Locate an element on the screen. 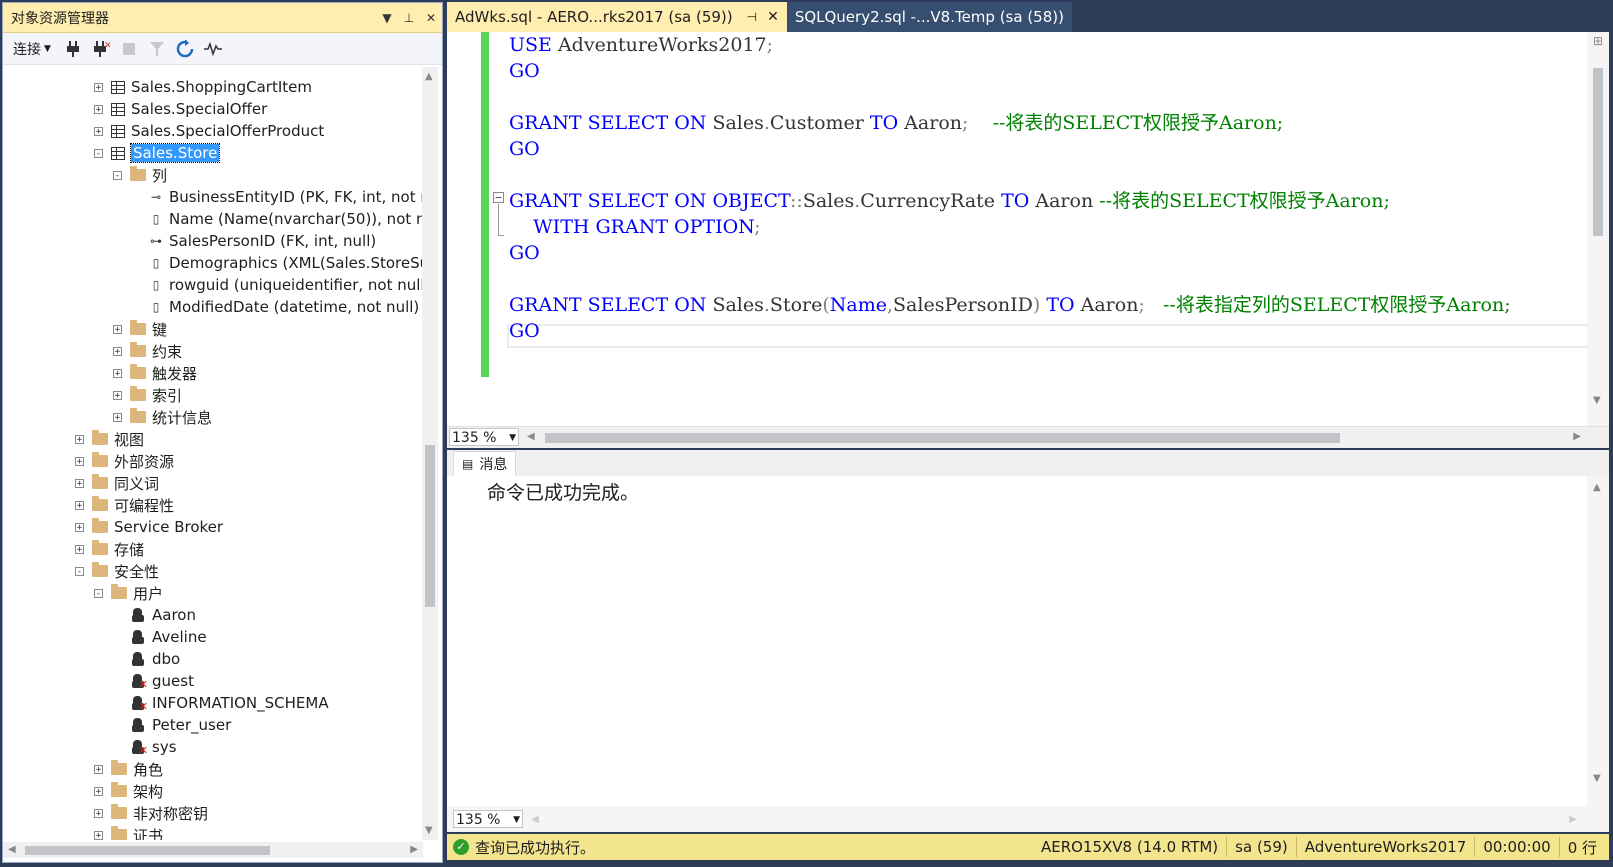 This screenshot has width=1613, height=867. tree-node: + 键 is located at coordinates (140, 329).